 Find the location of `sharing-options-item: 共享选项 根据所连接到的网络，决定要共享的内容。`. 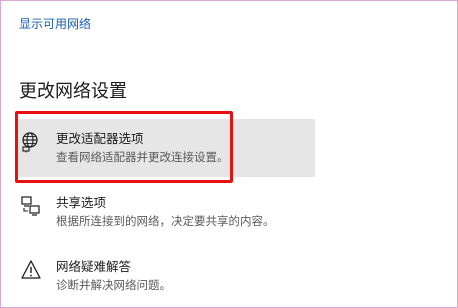

sharing-options-item: 共享选项 根据所连接到的网络，决定要共享的内容。 is located at coordinates (165, 212).